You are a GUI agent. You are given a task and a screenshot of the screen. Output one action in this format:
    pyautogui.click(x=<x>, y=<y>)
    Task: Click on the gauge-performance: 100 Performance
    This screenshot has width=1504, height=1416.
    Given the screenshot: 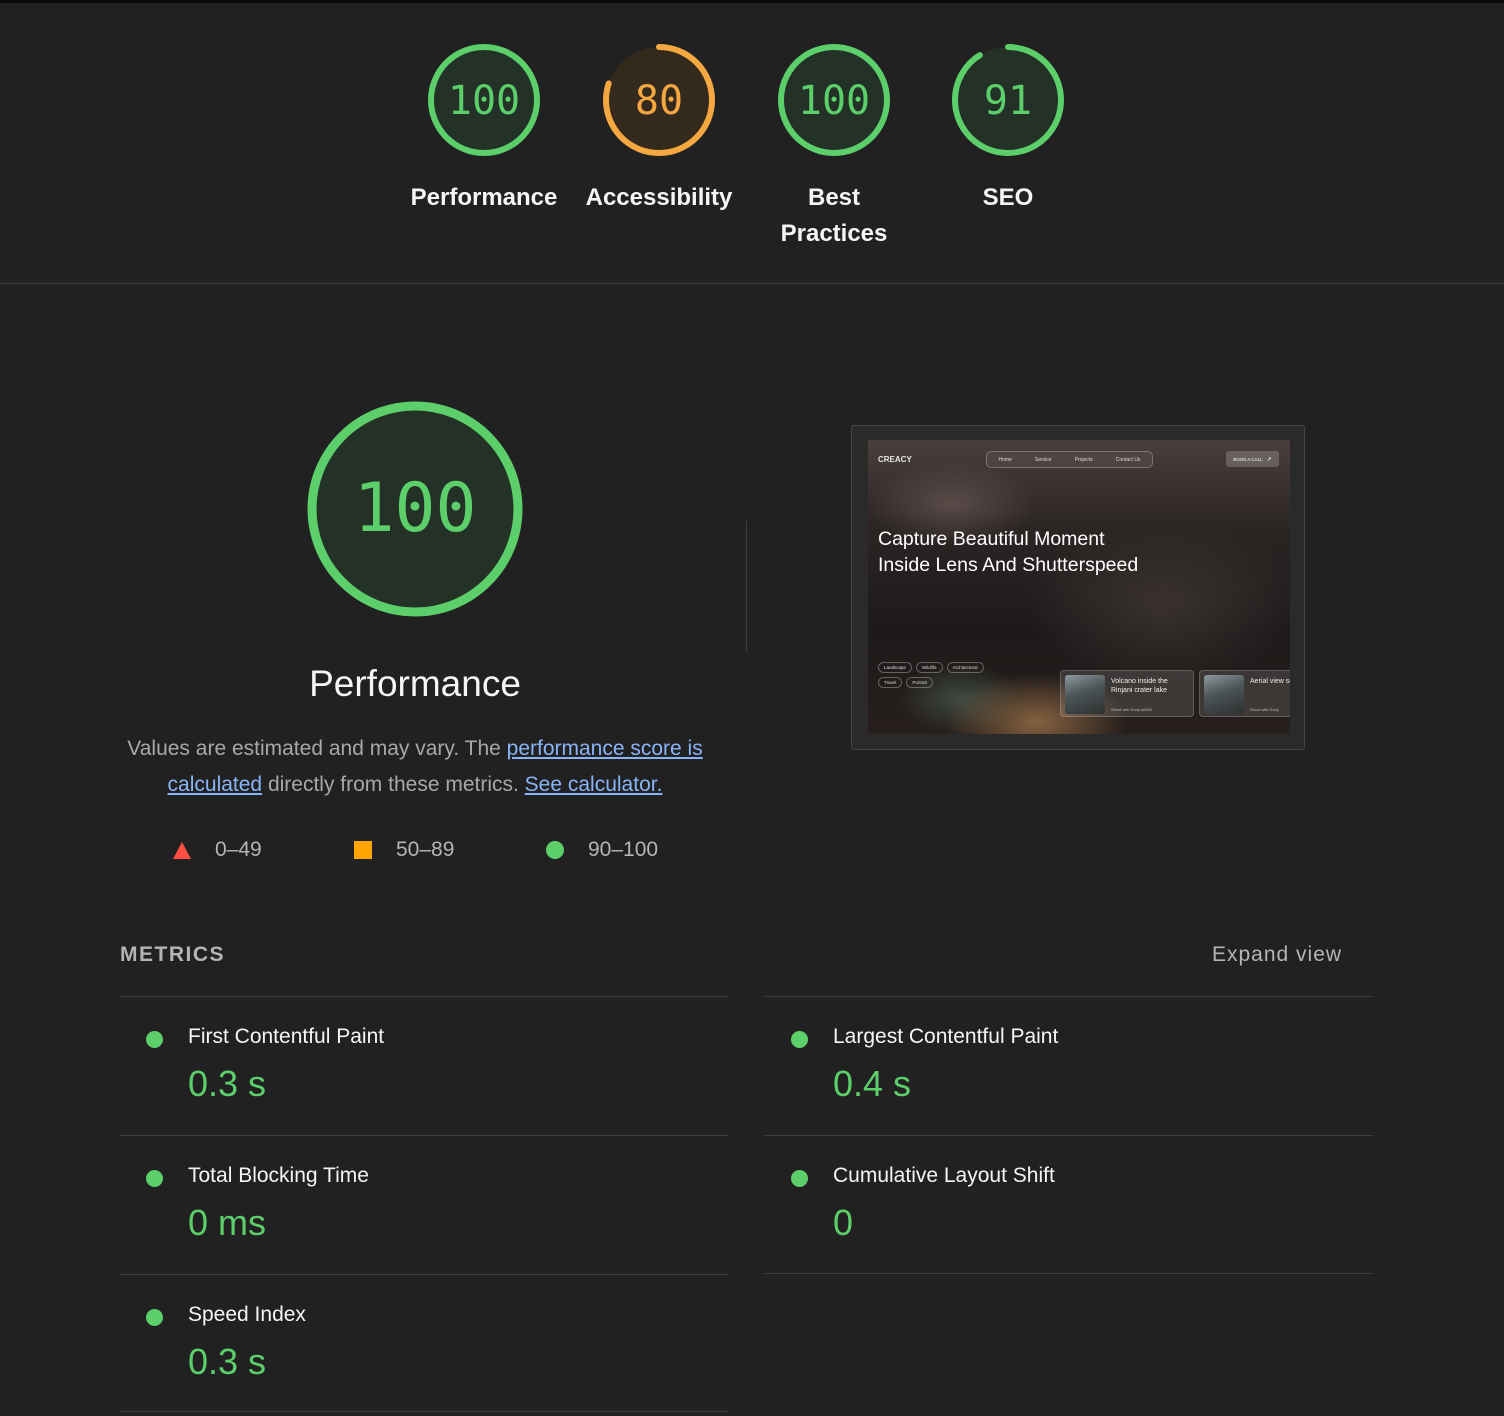 What is the action you would take?
    pyautogui.click(x=484, y=128)
    